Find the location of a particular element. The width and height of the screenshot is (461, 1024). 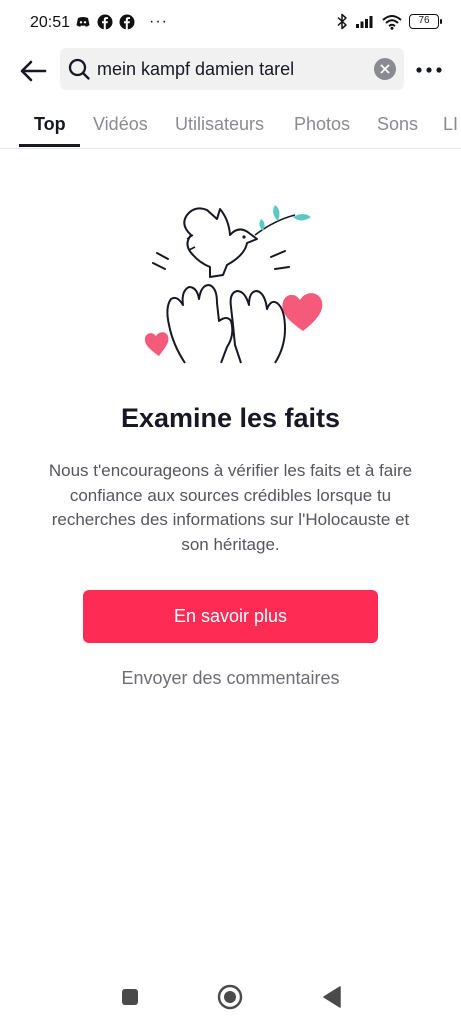

search-tabs: Top Vidéos Utilisateurs Photos Sons LI is located at coordinates (230, 126).